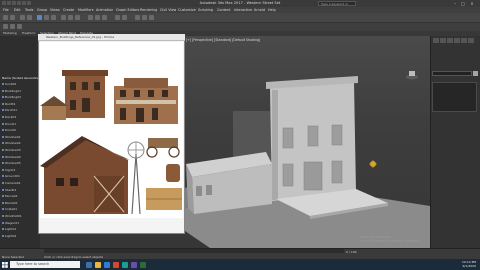  Describe the element at coordinates (20, 78) in the screenshot. I see `scene-explorer-header: Name (Sorted Ascending)` at that location.